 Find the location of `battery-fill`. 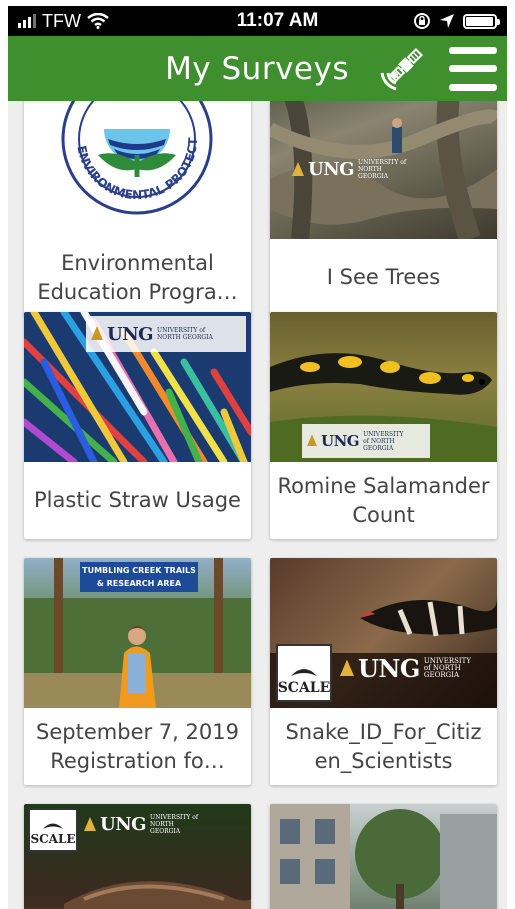

battery-fill is located at coordinates (479, 21).